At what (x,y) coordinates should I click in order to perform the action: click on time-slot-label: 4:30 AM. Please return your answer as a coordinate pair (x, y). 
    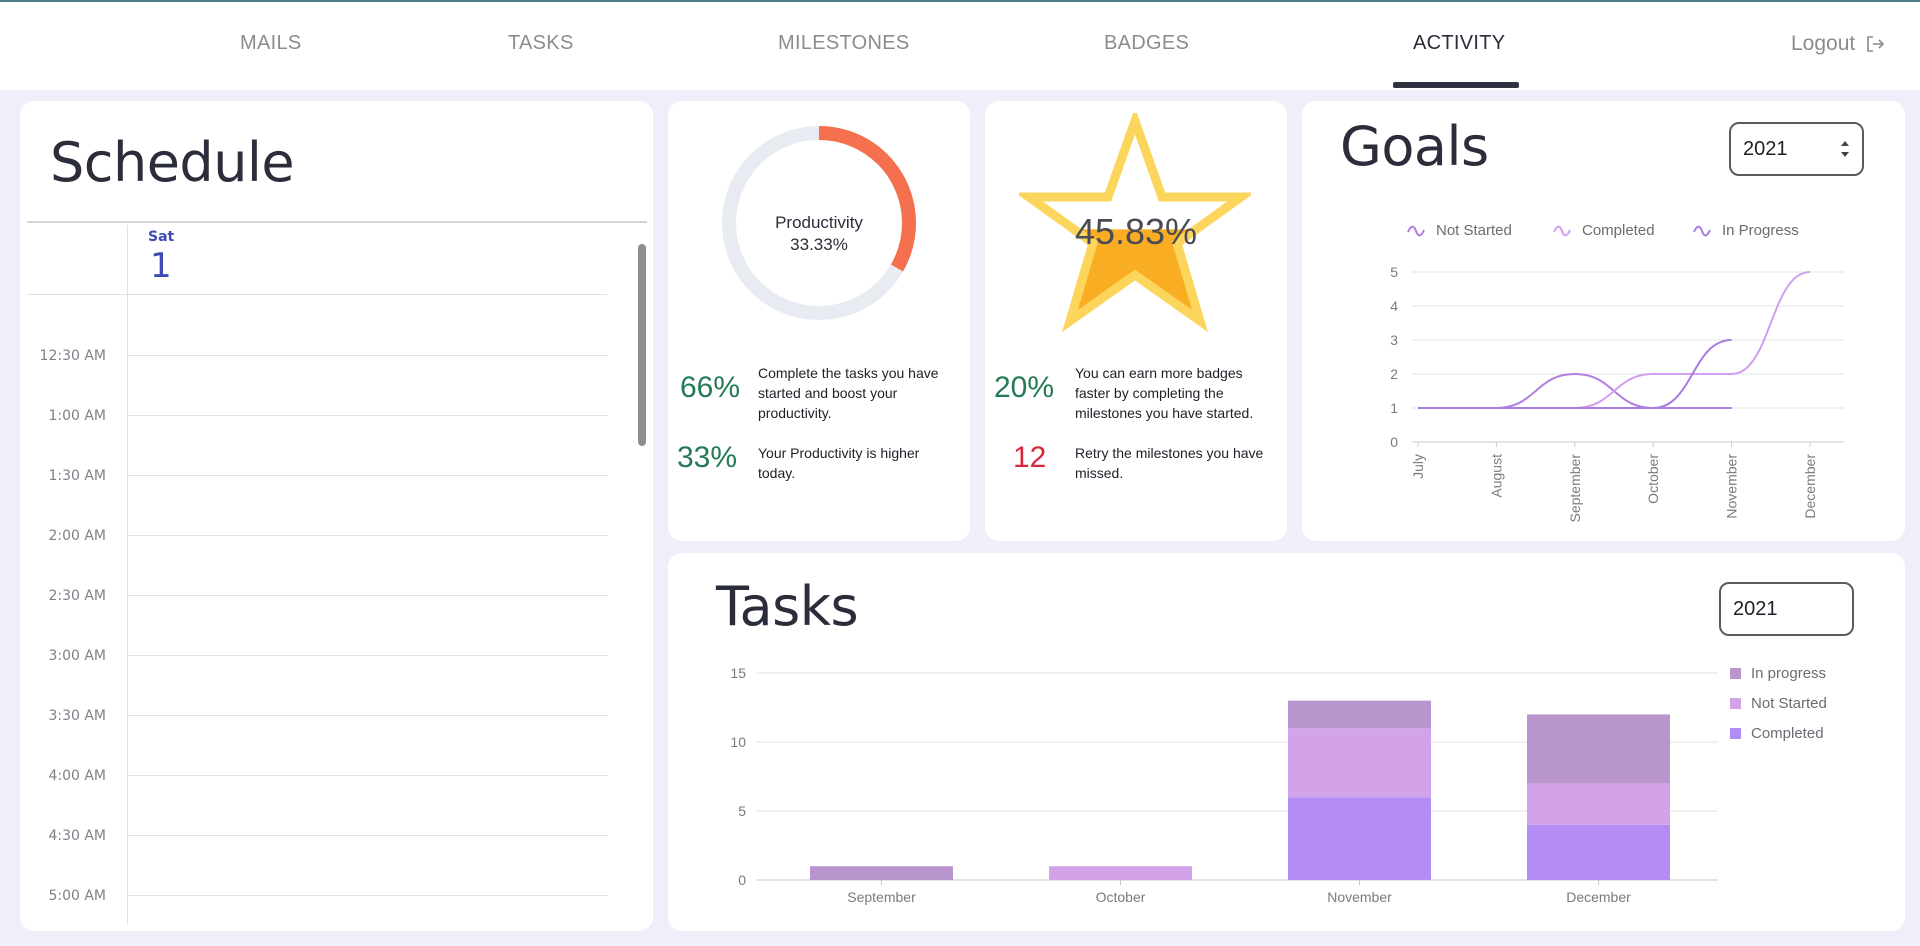
    Looking at the image, I should click on (77, 836).